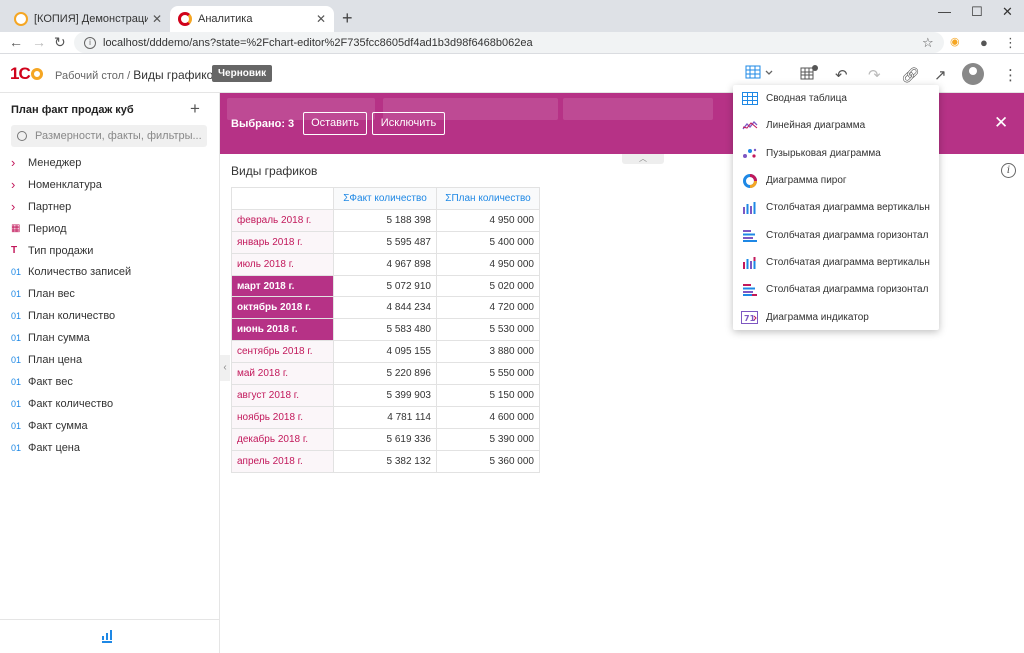 The height and width of the screenshot is (653, 1024). I want to click on row-header-cell: февраль 2018 г., so click(282, 220).